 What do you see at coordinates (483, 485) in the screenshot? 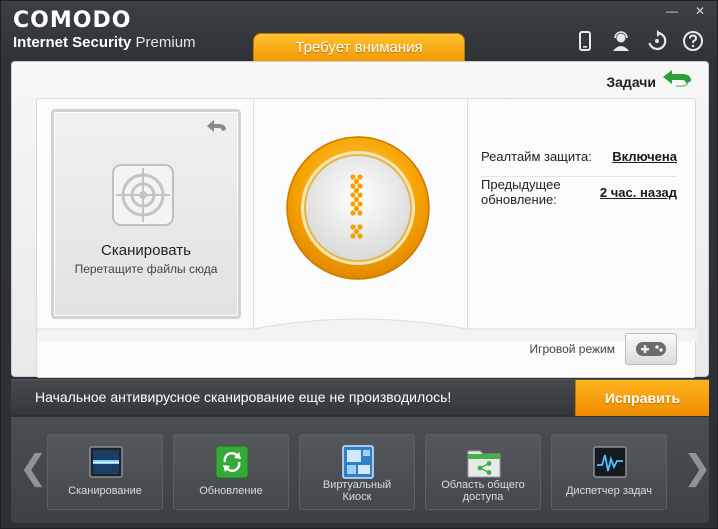
I see `tile-label-line1: Область общего` at bounding box center [483, 485].